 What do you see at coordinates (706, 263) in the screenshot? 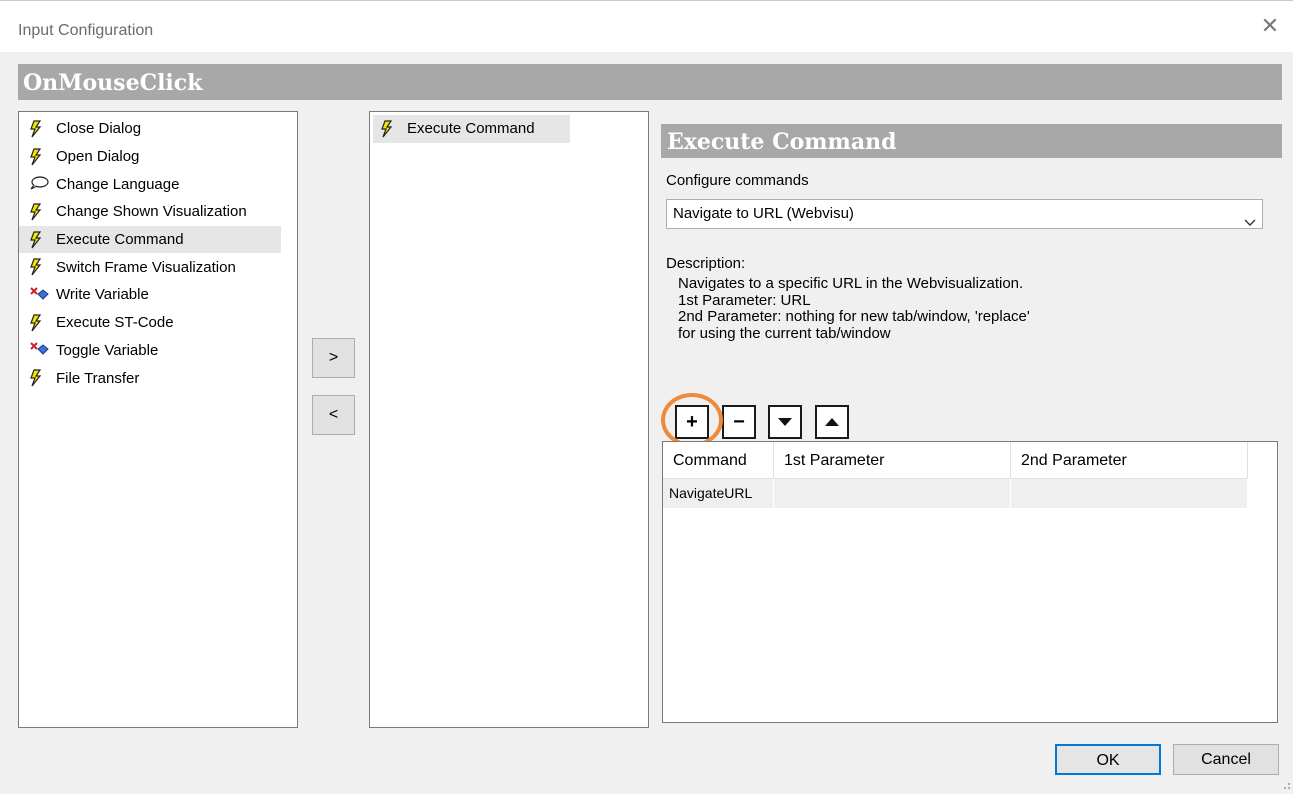
I see `description-label: Description:` at bounding box center [706, 263].